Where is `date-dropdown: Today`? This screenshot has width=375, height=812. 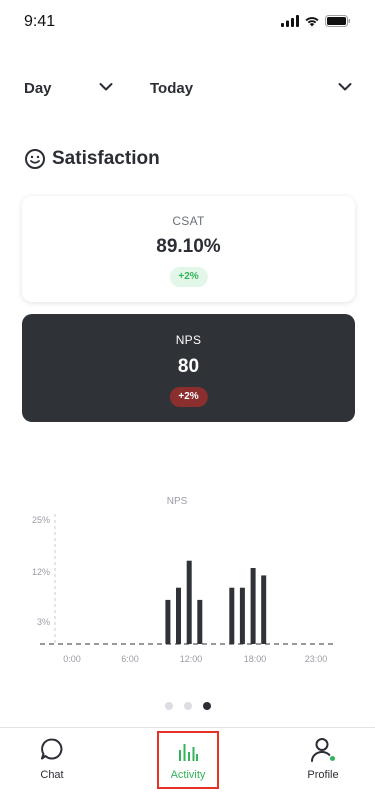 date-dropdown: Today is located at coordinates (252, 88).